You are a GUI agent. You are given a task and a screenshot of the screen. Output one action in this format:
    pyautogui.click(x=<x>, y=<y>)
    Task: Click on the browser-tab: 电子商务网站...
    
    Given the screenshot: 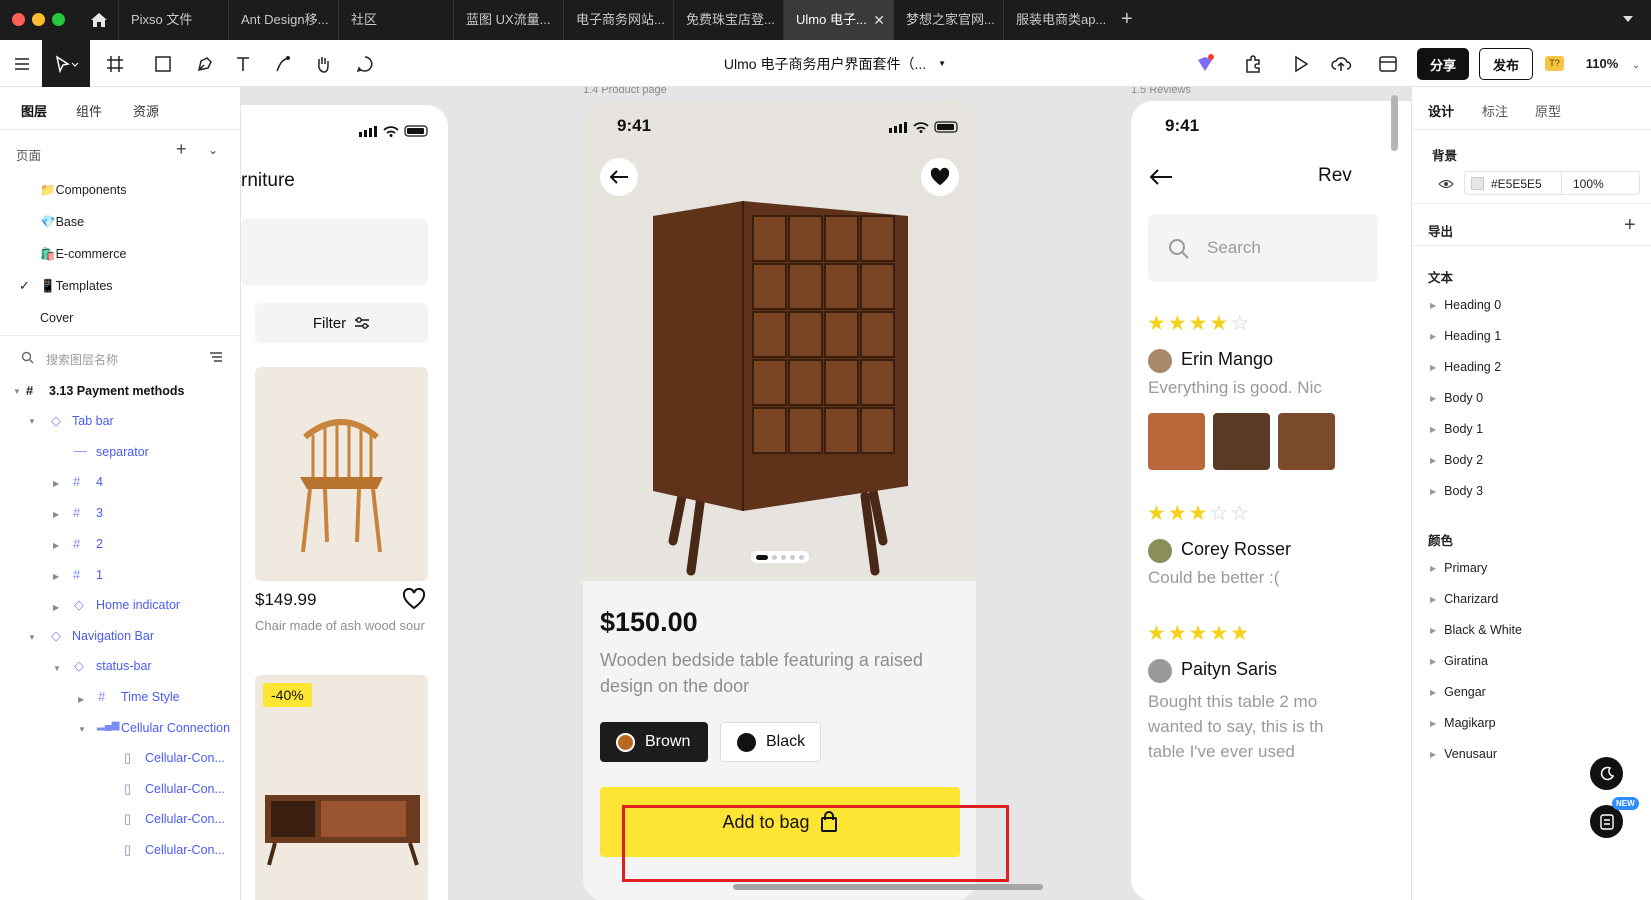 What is the action you would take?
    pyautogui.click(x=618, y=20)
    